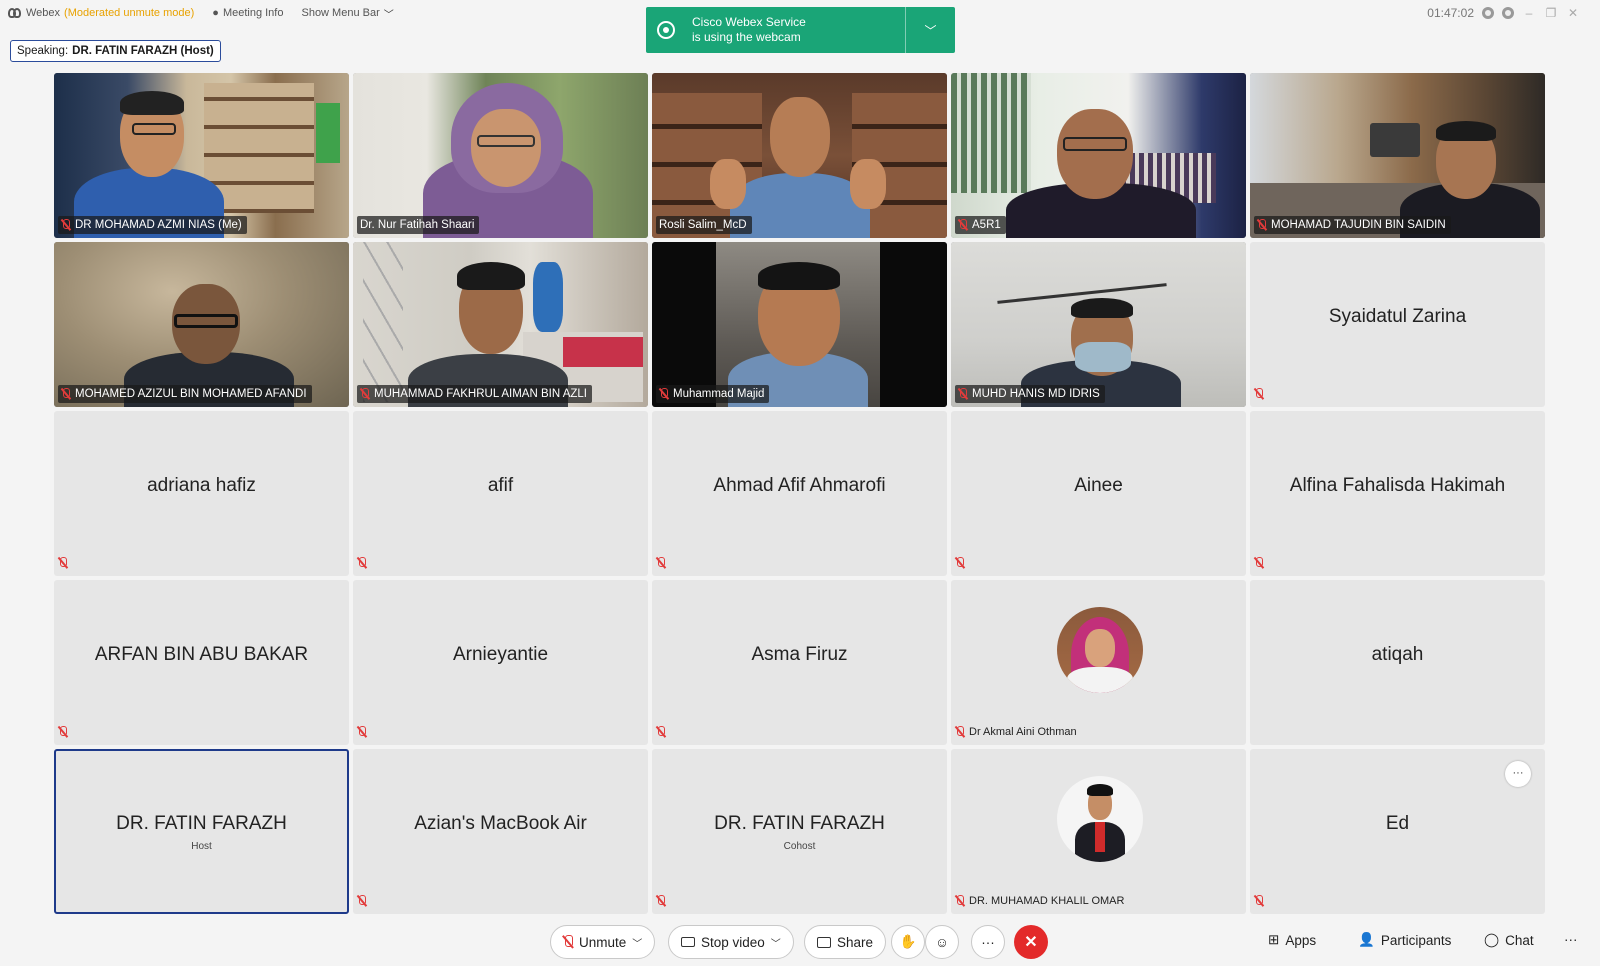 The width and height of the screenshot is (1600, 966). I want to click on participant-tile: Arnieyantie, so click(500, 662).